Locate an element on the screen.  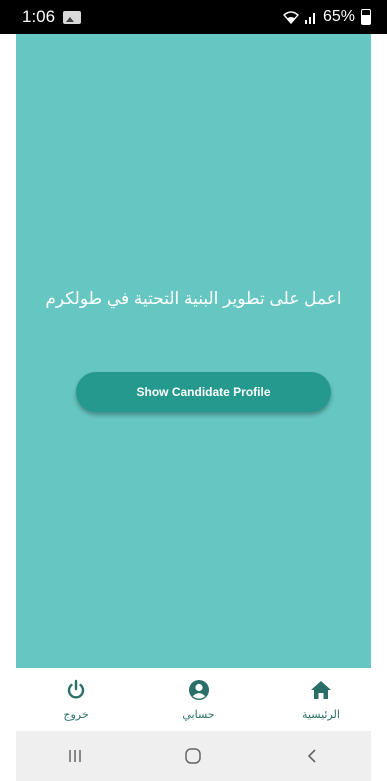
nav-item-account: حسابي is located at coordinates (199, 700).